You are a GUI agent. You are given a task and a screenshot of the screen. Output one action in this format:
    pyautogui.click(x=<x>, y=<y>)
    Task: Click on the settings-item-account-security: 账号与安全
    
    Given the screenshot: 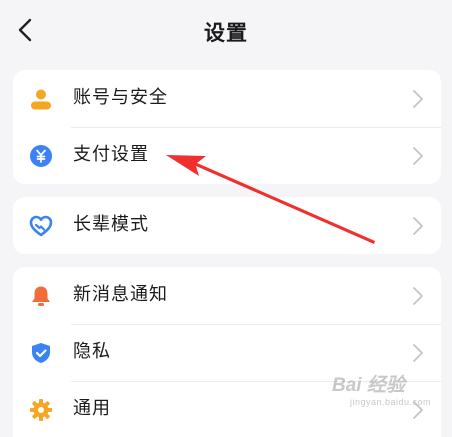 What is the action you would take?
    pyautogui.click(x=227, y=98)
    